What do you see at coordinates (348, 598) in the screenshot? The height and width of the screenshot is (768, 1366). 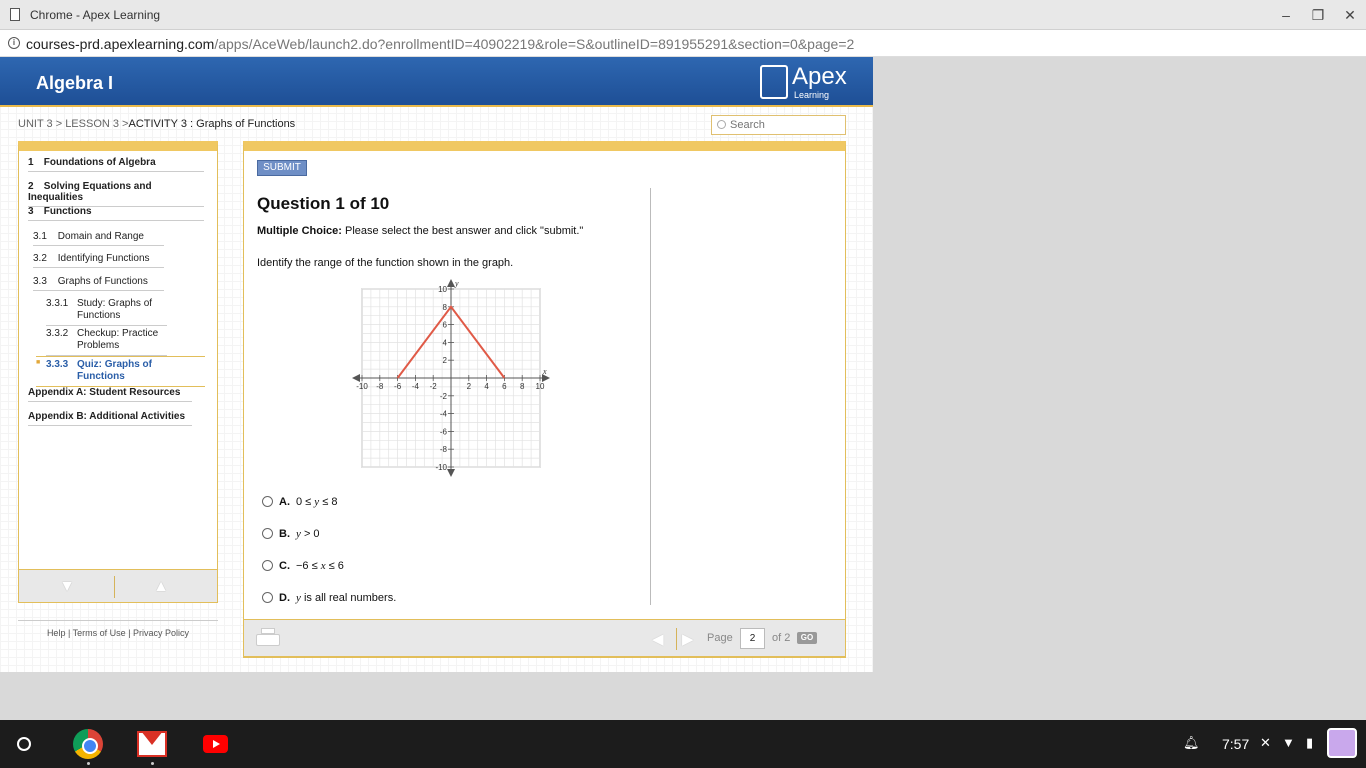 I see `choice-post: is all real numbers.` at bounding box center [348, 598].